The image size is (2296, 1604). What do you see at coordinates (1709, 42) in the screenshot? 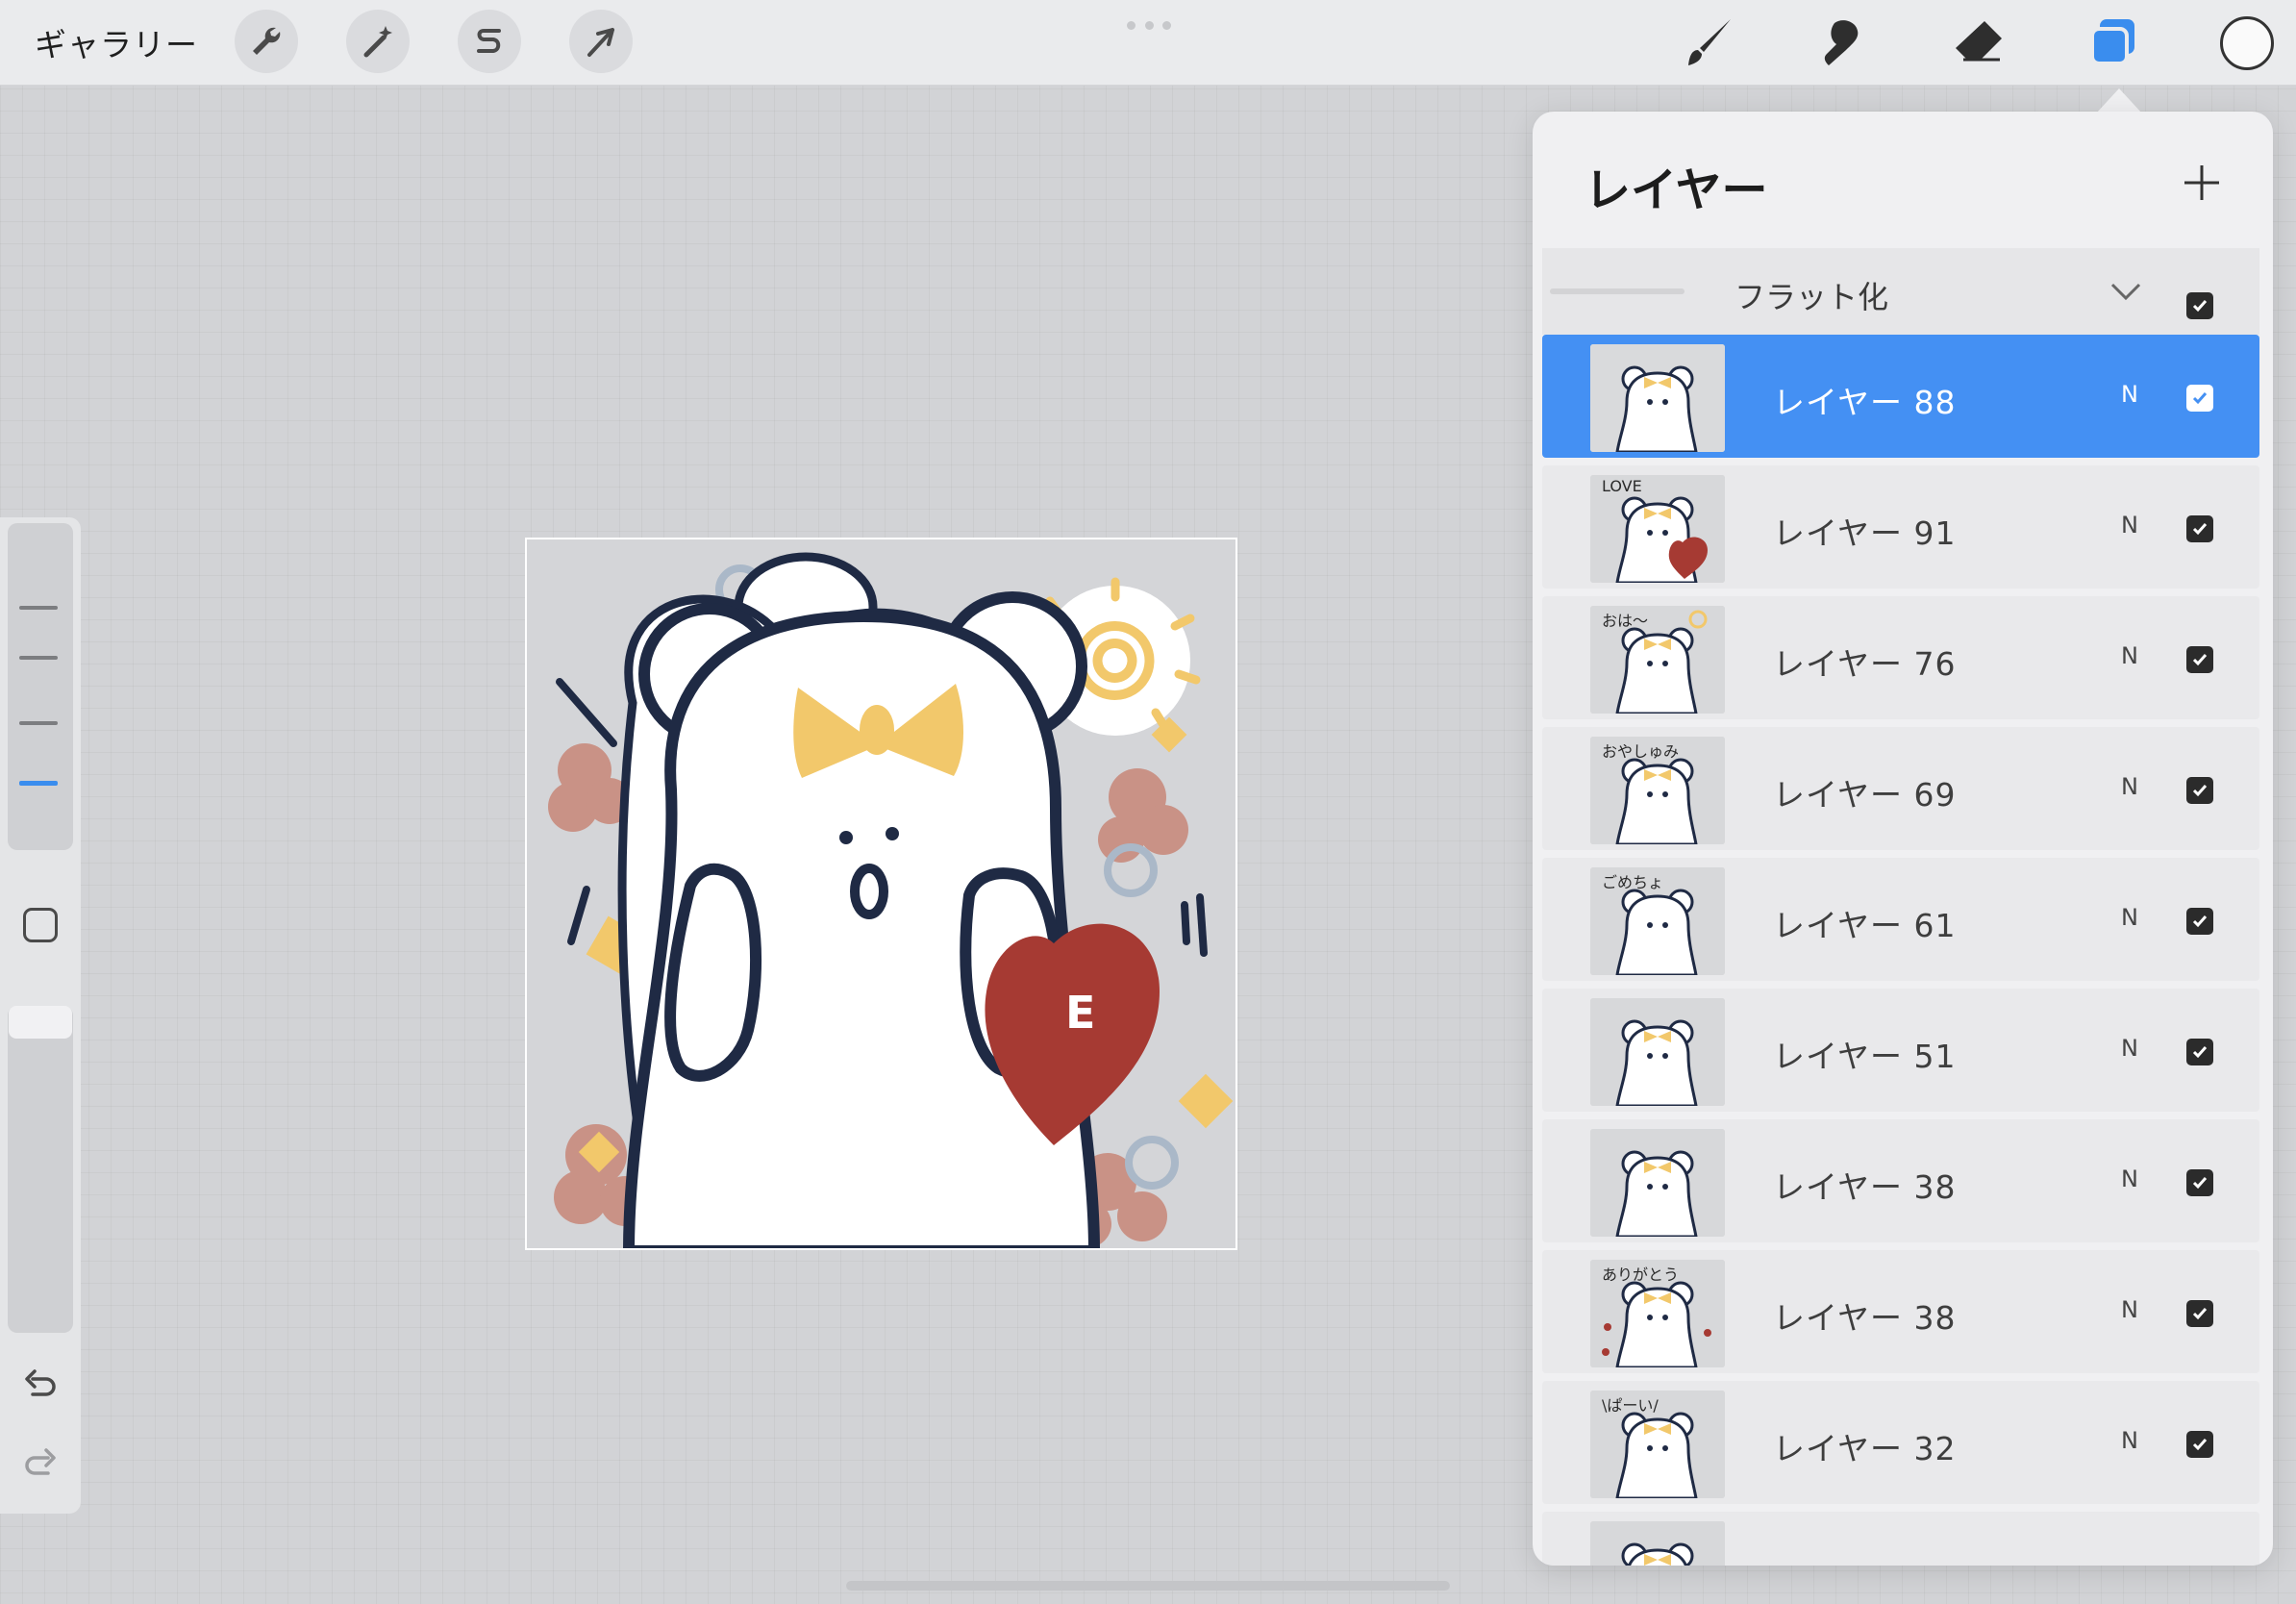
I see `brush-icon` at bounding box center [1709, 42].